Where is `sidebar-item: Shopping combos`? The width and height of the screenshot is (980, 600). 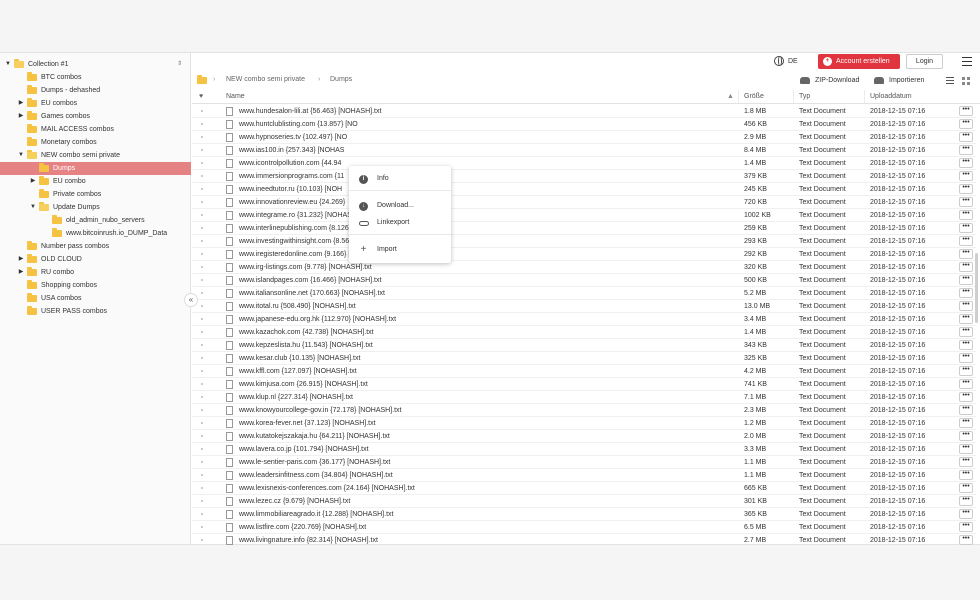 sidebar-item: Shopping combos is located at coordinates (95, 285).